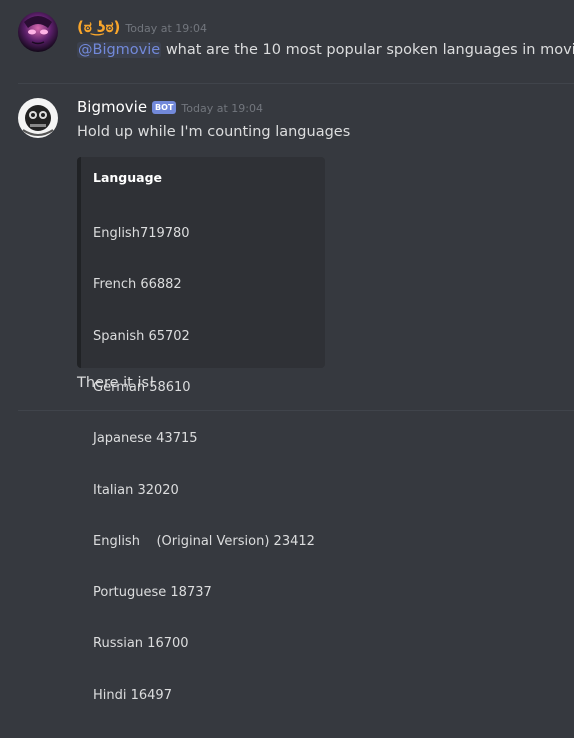 Image resolution: width=574 pixels, height=738 pixels. I want to click on user-avatar, so click(38, 32).